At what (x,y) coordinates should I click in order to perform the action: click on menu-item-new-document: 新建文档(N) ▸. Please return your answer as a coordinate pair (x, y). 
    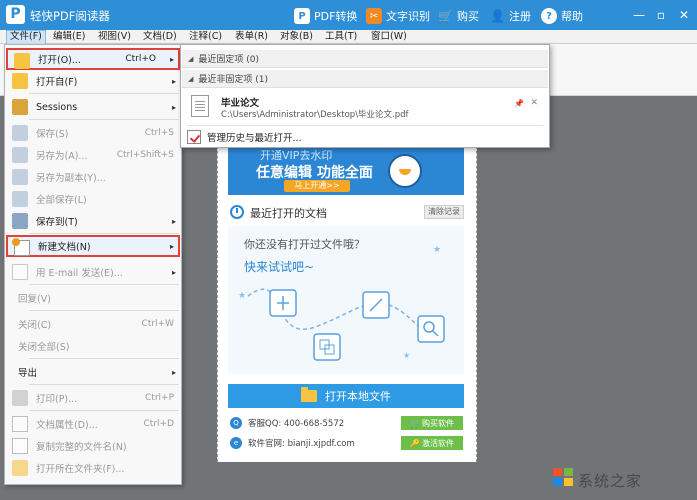
    Looking at the image, I should click on (93, 246).